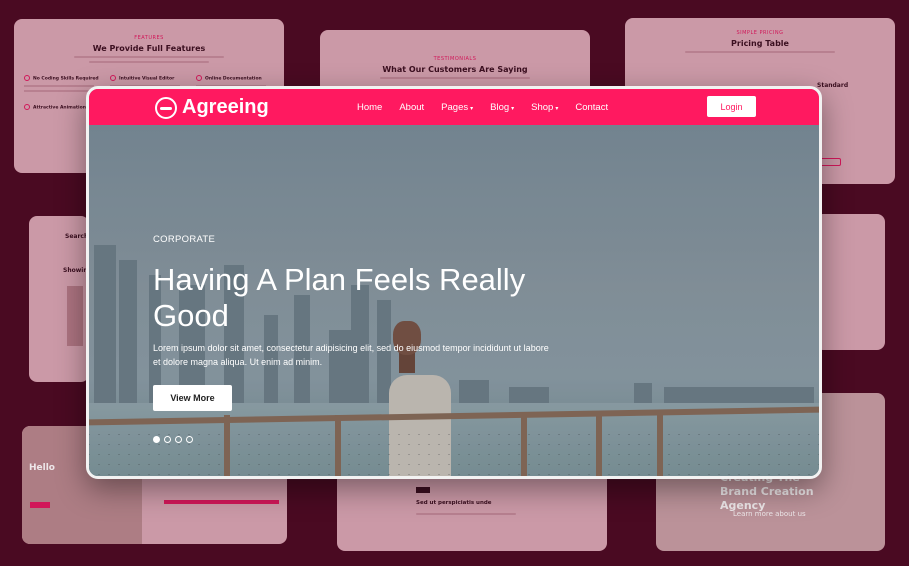  What do you see at coordinates (591, 107) in the screenshot?
I see `nav-item-contact: Contact` at bounding box center [591, 107].